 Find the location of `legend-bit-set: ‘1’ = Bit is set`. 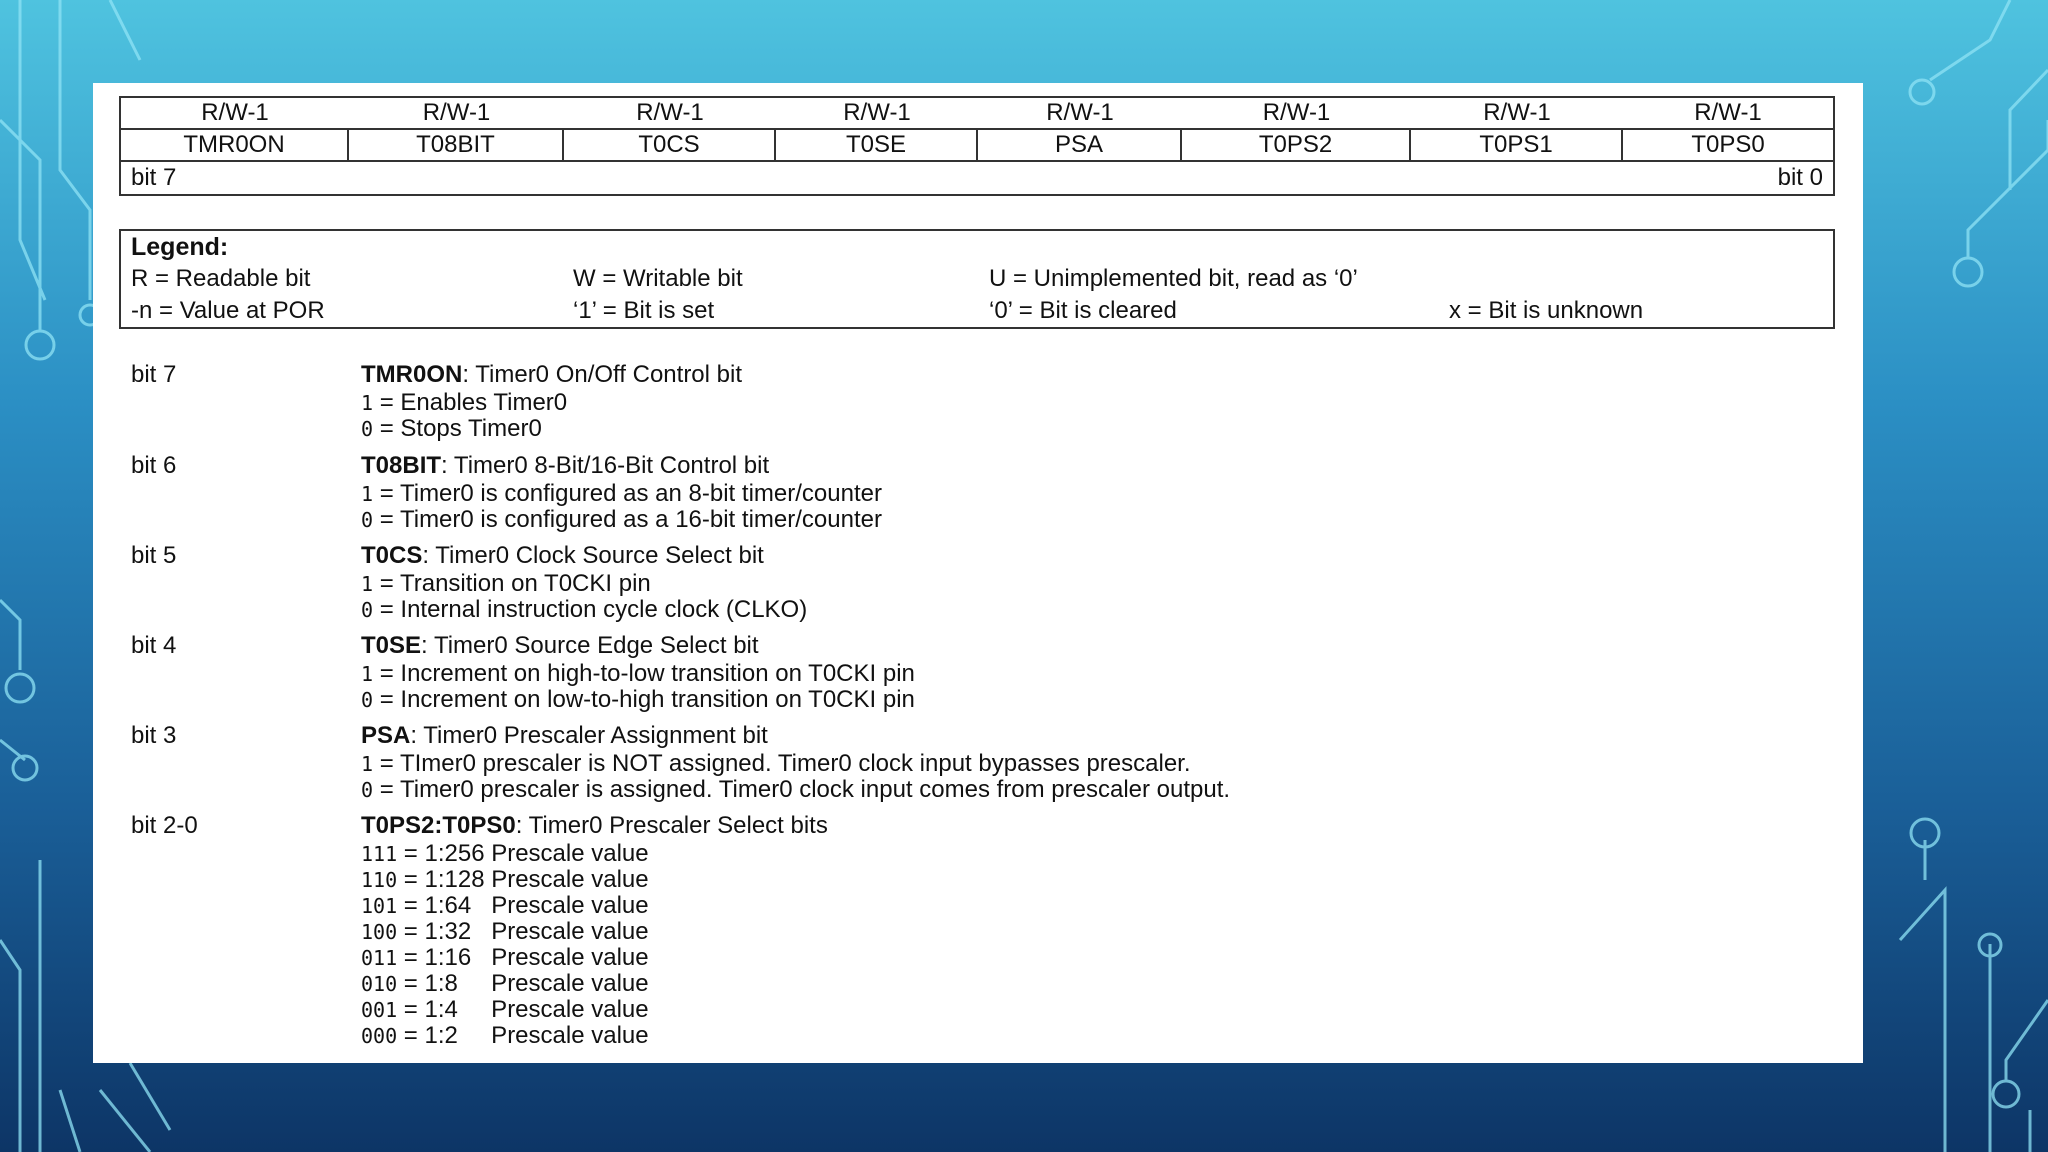

legend-bit-set: ‘1’ = Bit is set is located at coordinates (644, 310).